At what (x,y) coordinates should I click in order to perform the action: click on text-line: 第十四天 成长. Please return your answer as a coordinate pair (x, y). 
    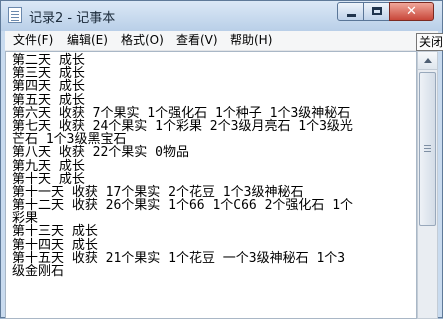
    Looking at the image, I should click on (55, 245).